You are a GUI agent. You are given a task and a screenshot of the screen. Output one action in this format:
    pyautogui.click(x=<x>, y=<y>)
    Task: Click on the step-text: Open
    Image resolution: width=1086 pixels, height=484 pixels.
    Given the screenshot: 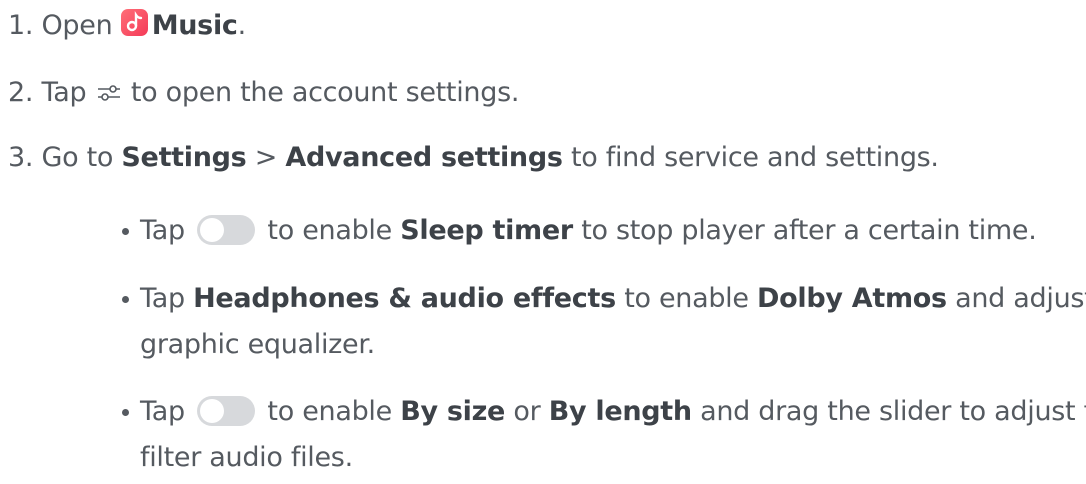 What is the action you would take?
    pyautogui.click(x=77, y=25)
    